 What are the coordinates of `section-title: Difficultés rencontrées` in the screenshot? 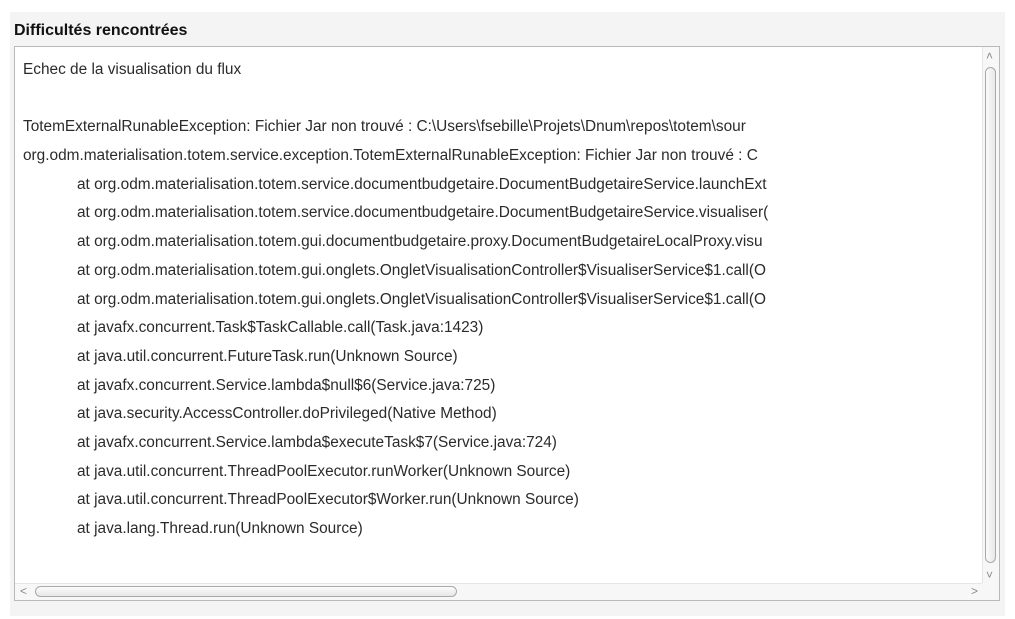 It's located at (101, 30).